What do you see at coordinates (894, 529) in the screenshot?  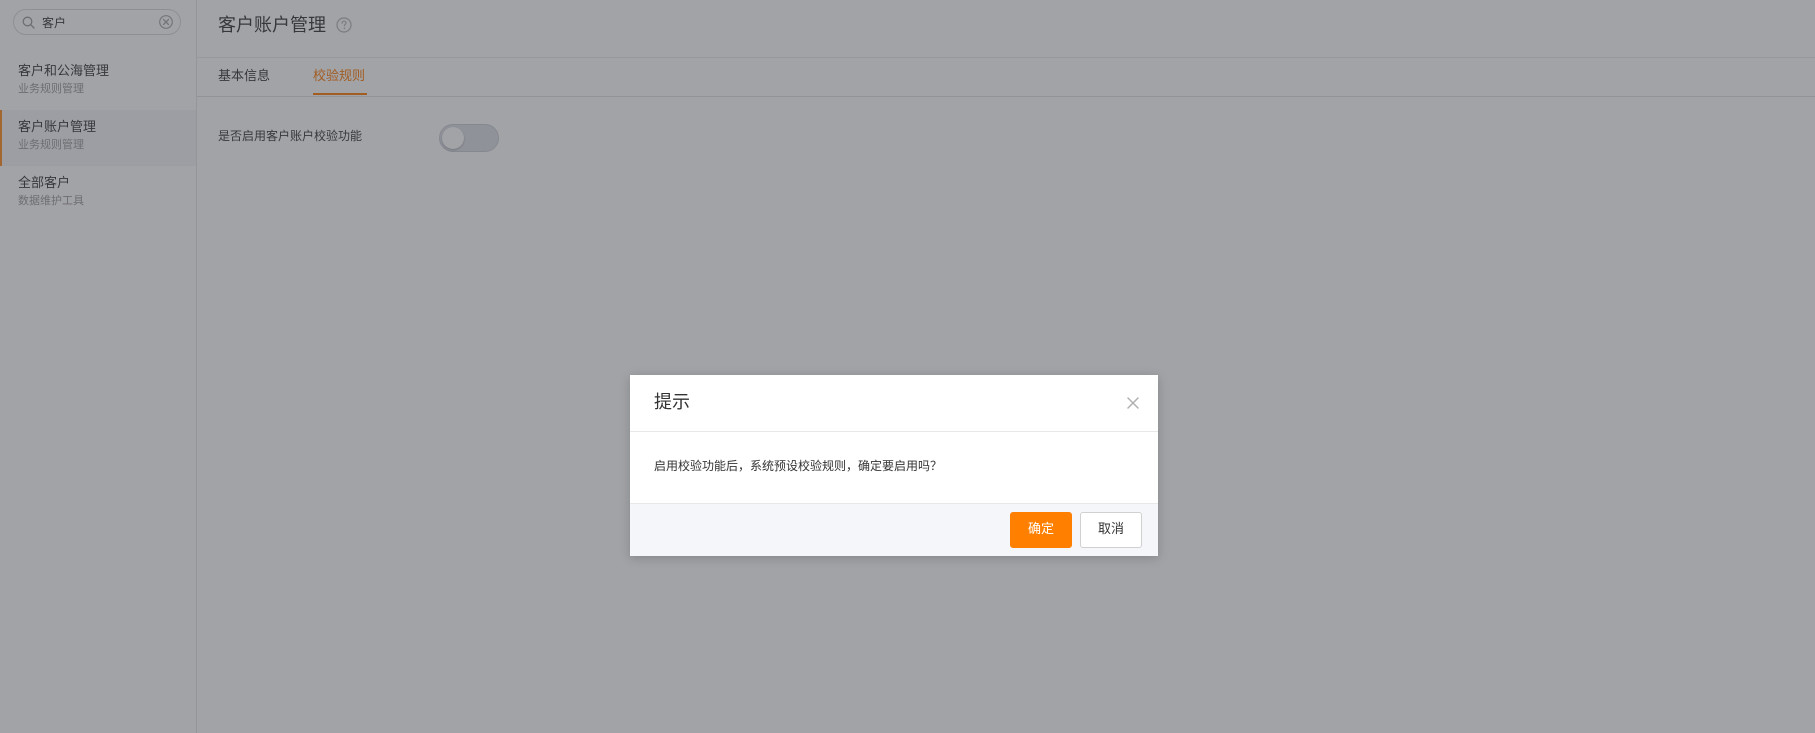 I see `dialog-footer: 确定 取消` at bounding box center [894, 529].